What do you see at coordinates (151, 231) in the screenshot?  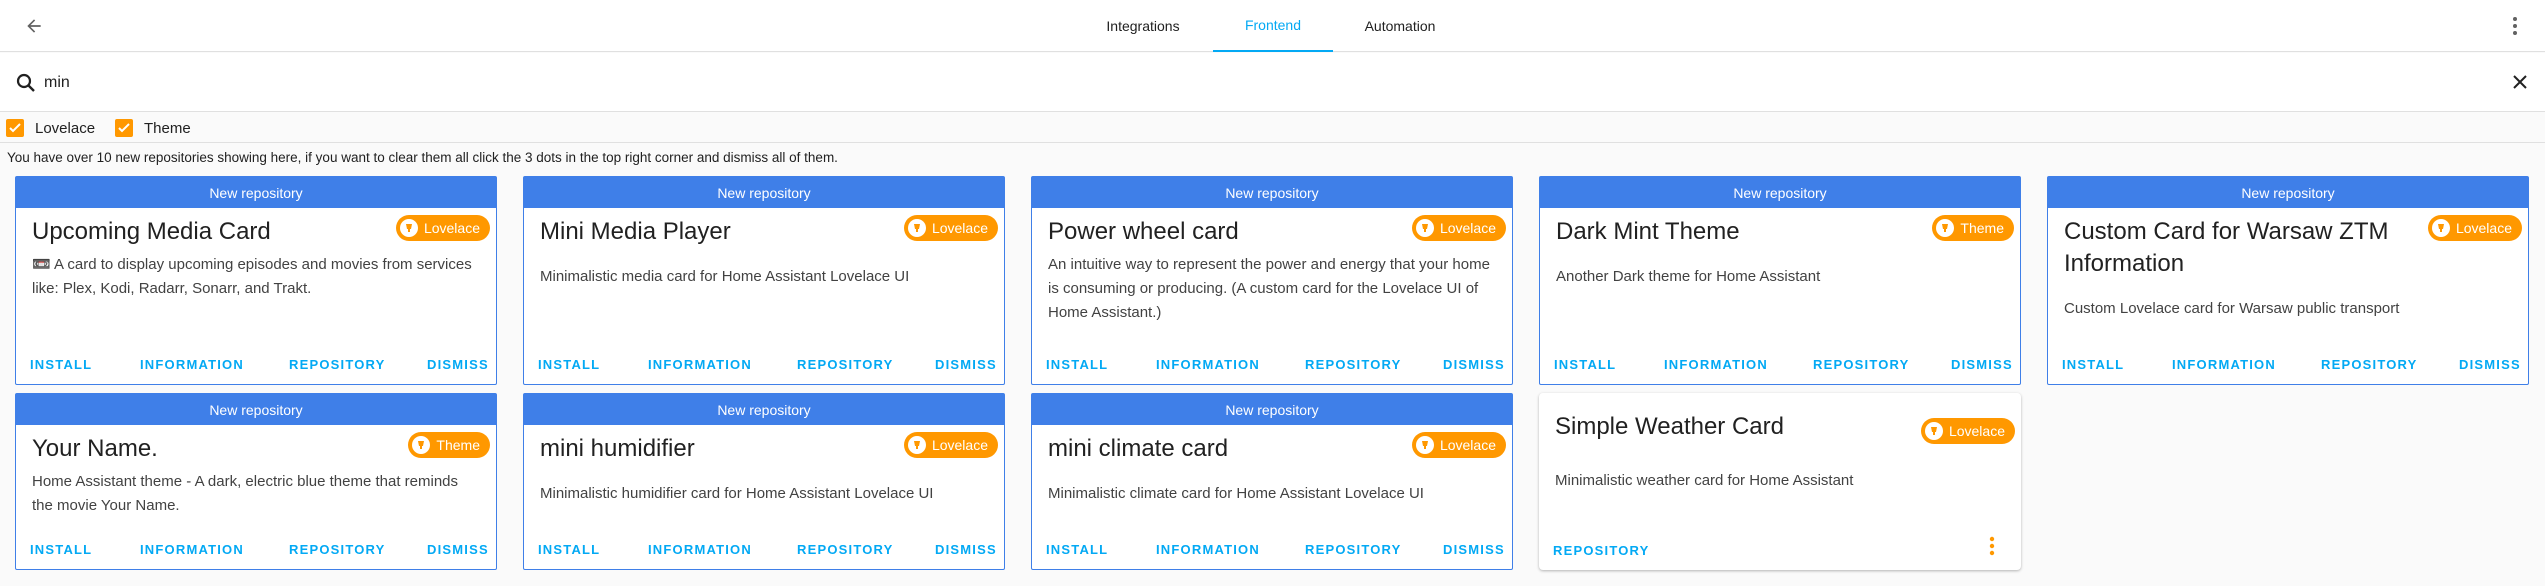 I see `card-title: Upcoming Media Card` at bounding box center [151, 231].